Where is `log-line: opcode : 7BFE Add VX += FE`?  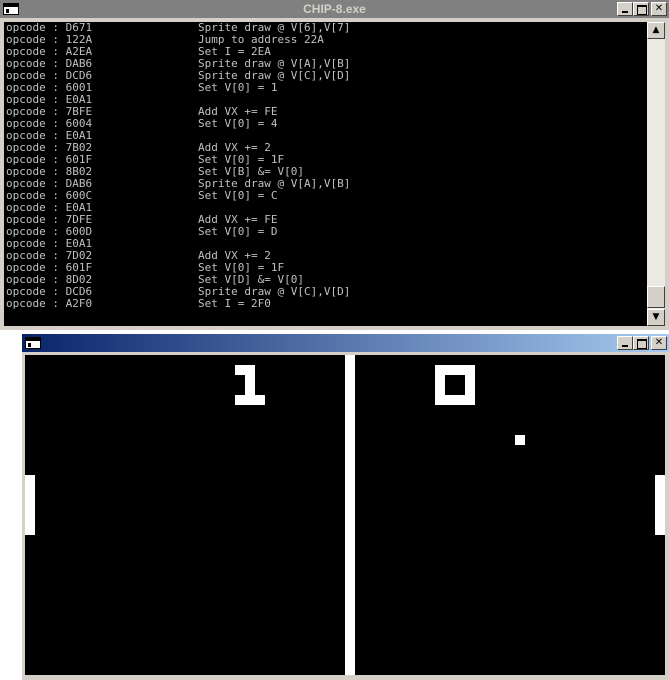 log-line: opcode : 7BFE Add VX += FE is located at coordinates (325, 112).